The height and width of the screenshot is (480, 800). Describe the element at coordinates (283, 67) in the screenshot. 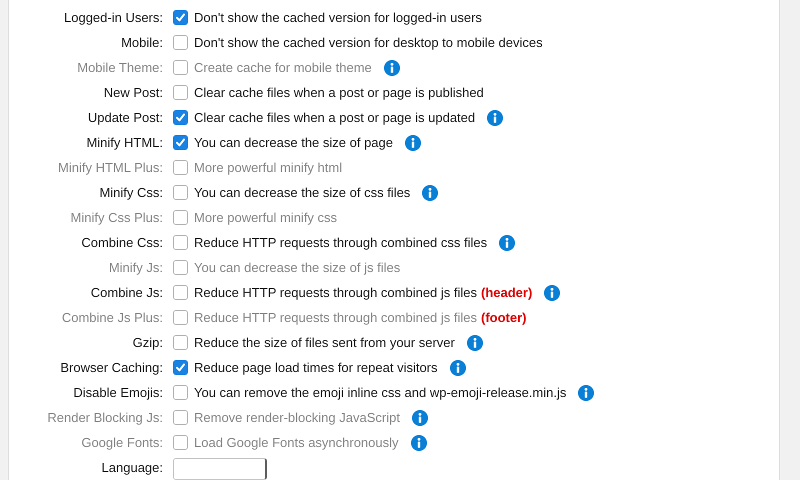

I see `setting-description: Create cache for mobile theme` at that location.